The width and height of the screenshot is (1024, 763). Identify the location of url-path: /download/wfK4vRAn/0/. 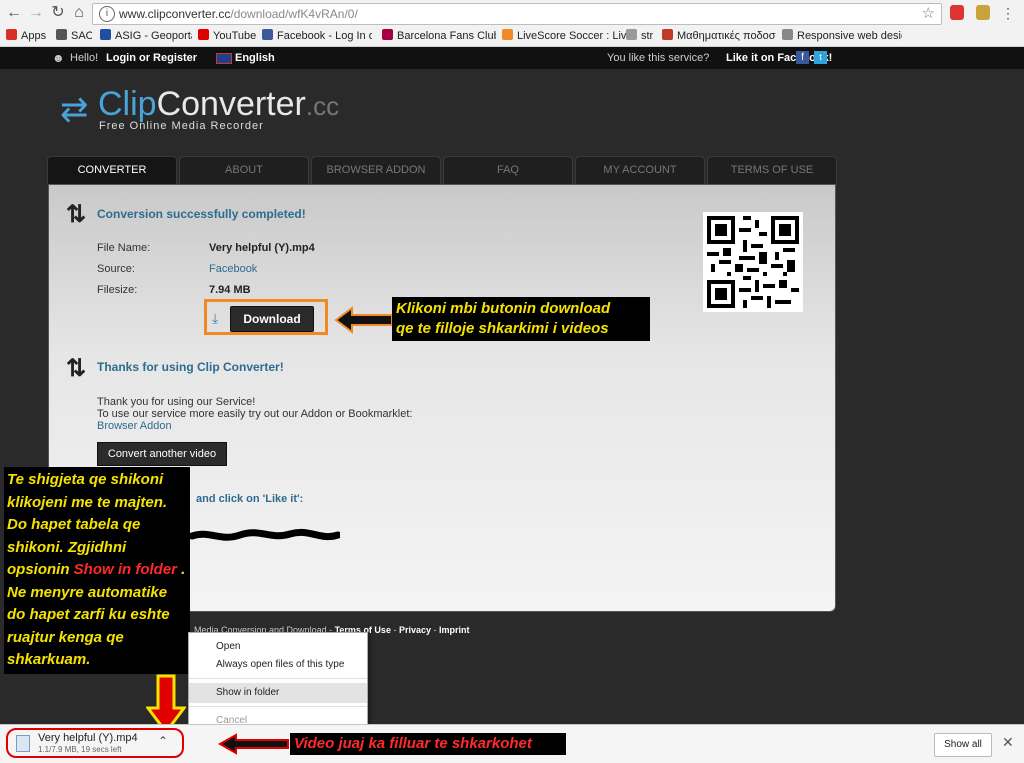
(294, 14).